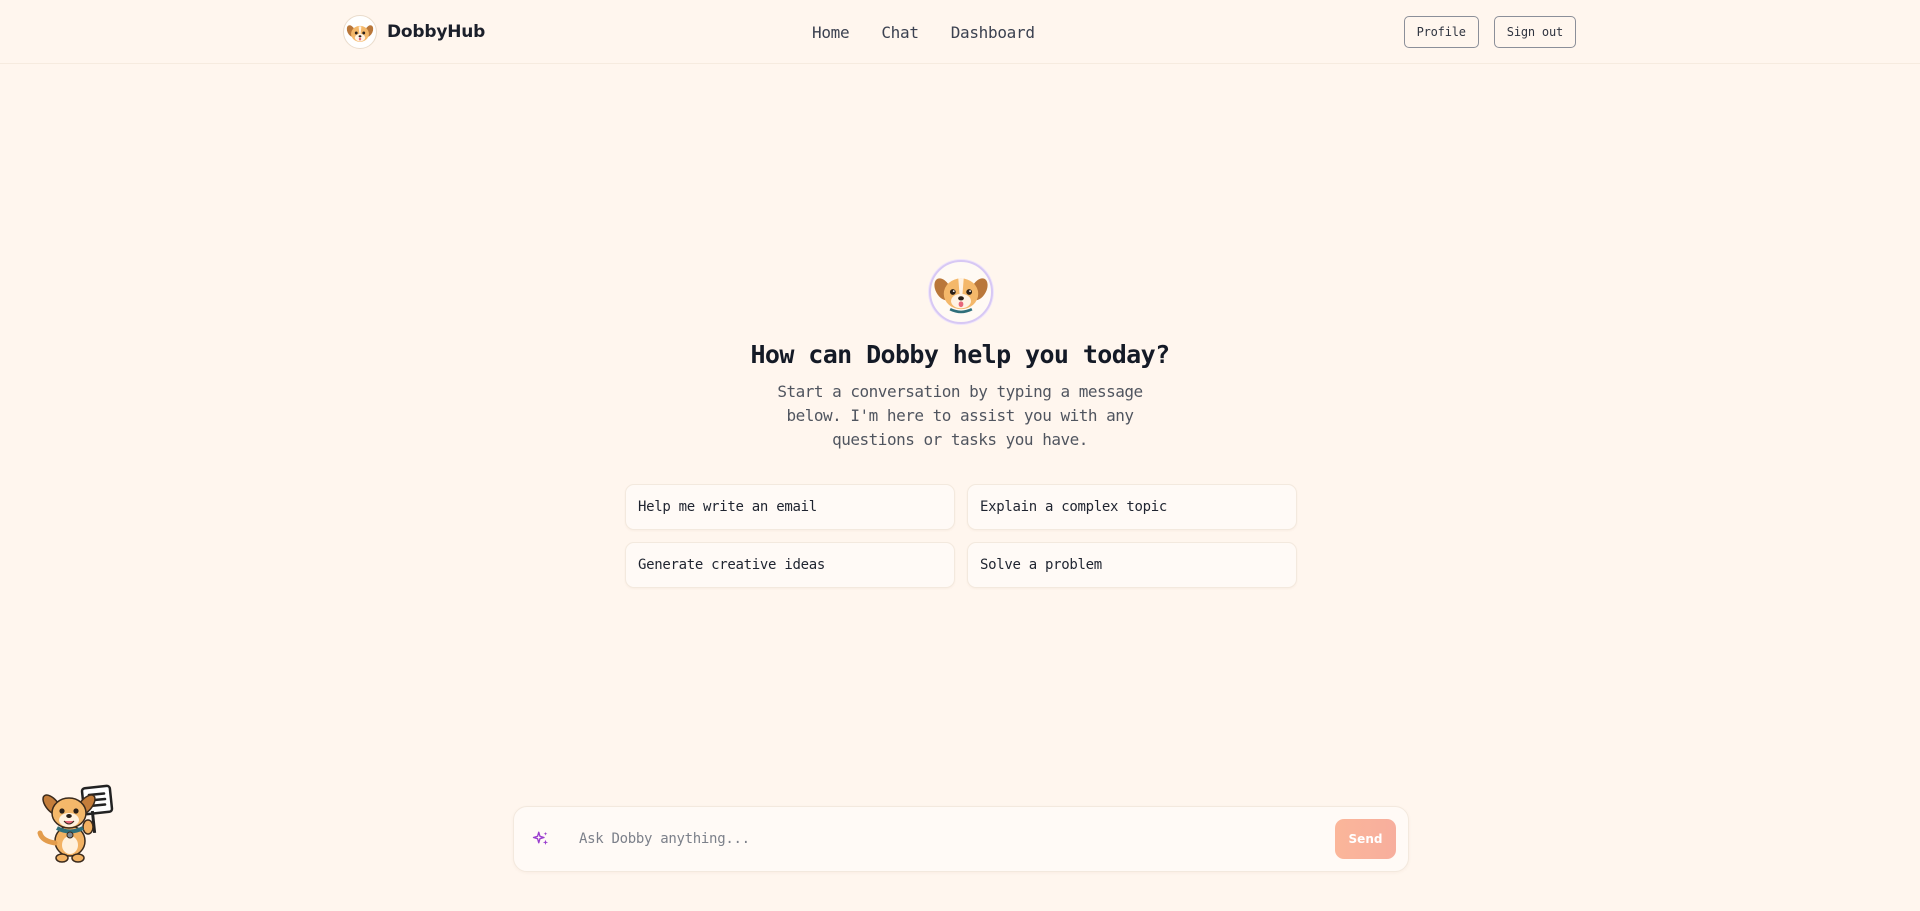  What do you see at coordinates (790, 565) in the screenshot?
I see `suggestion-creative-ideas: Generate creative ideas` at bounding box center [790, 565].